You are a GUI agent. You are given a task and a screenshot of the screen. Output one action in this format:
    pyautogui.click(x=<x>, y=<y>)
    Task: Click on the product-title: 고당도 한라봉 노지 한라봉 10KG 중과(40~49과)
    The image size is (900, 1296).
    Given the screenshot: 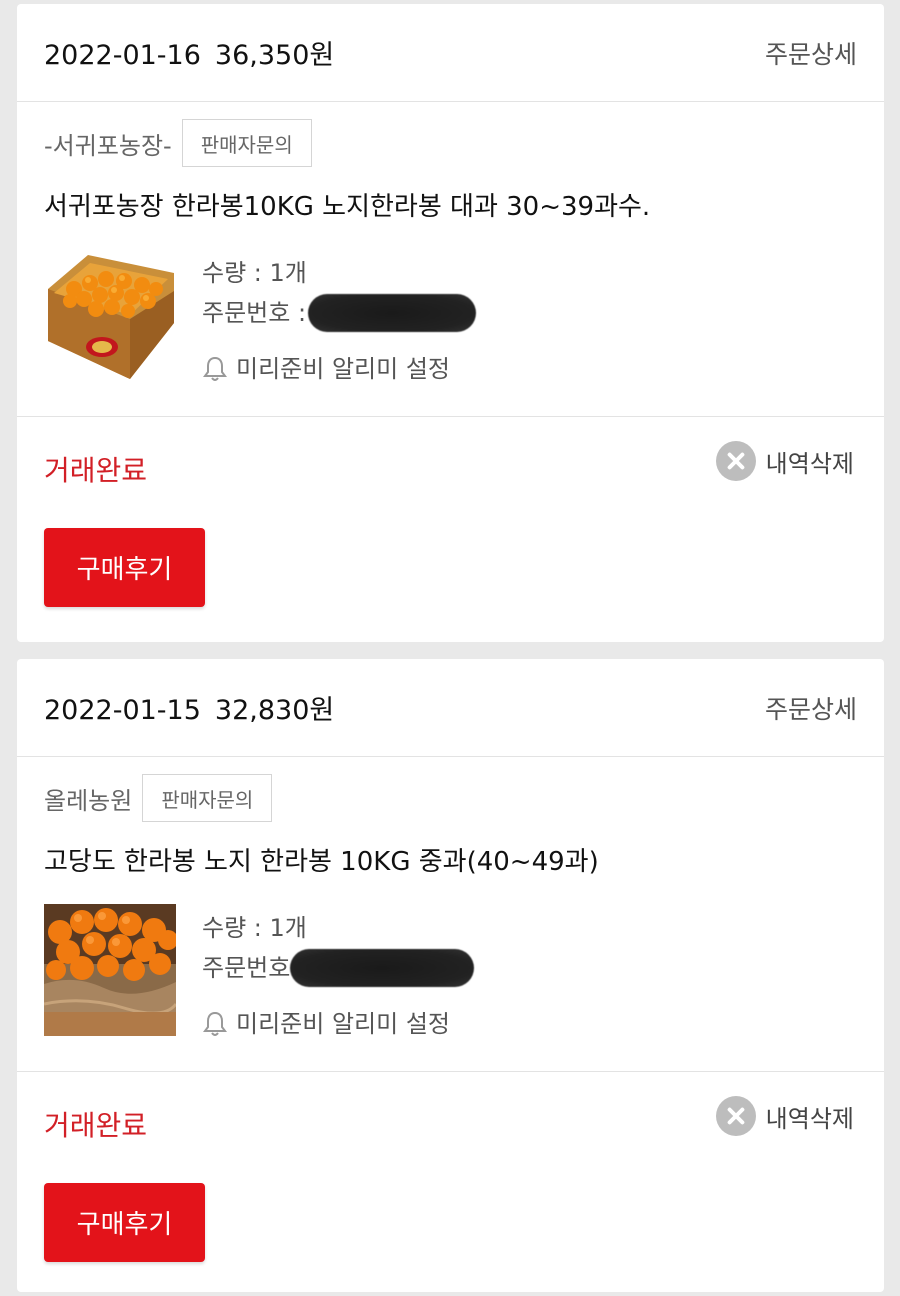 What is the action you would take?
    pyautogui.click(x=450, y=859)
    